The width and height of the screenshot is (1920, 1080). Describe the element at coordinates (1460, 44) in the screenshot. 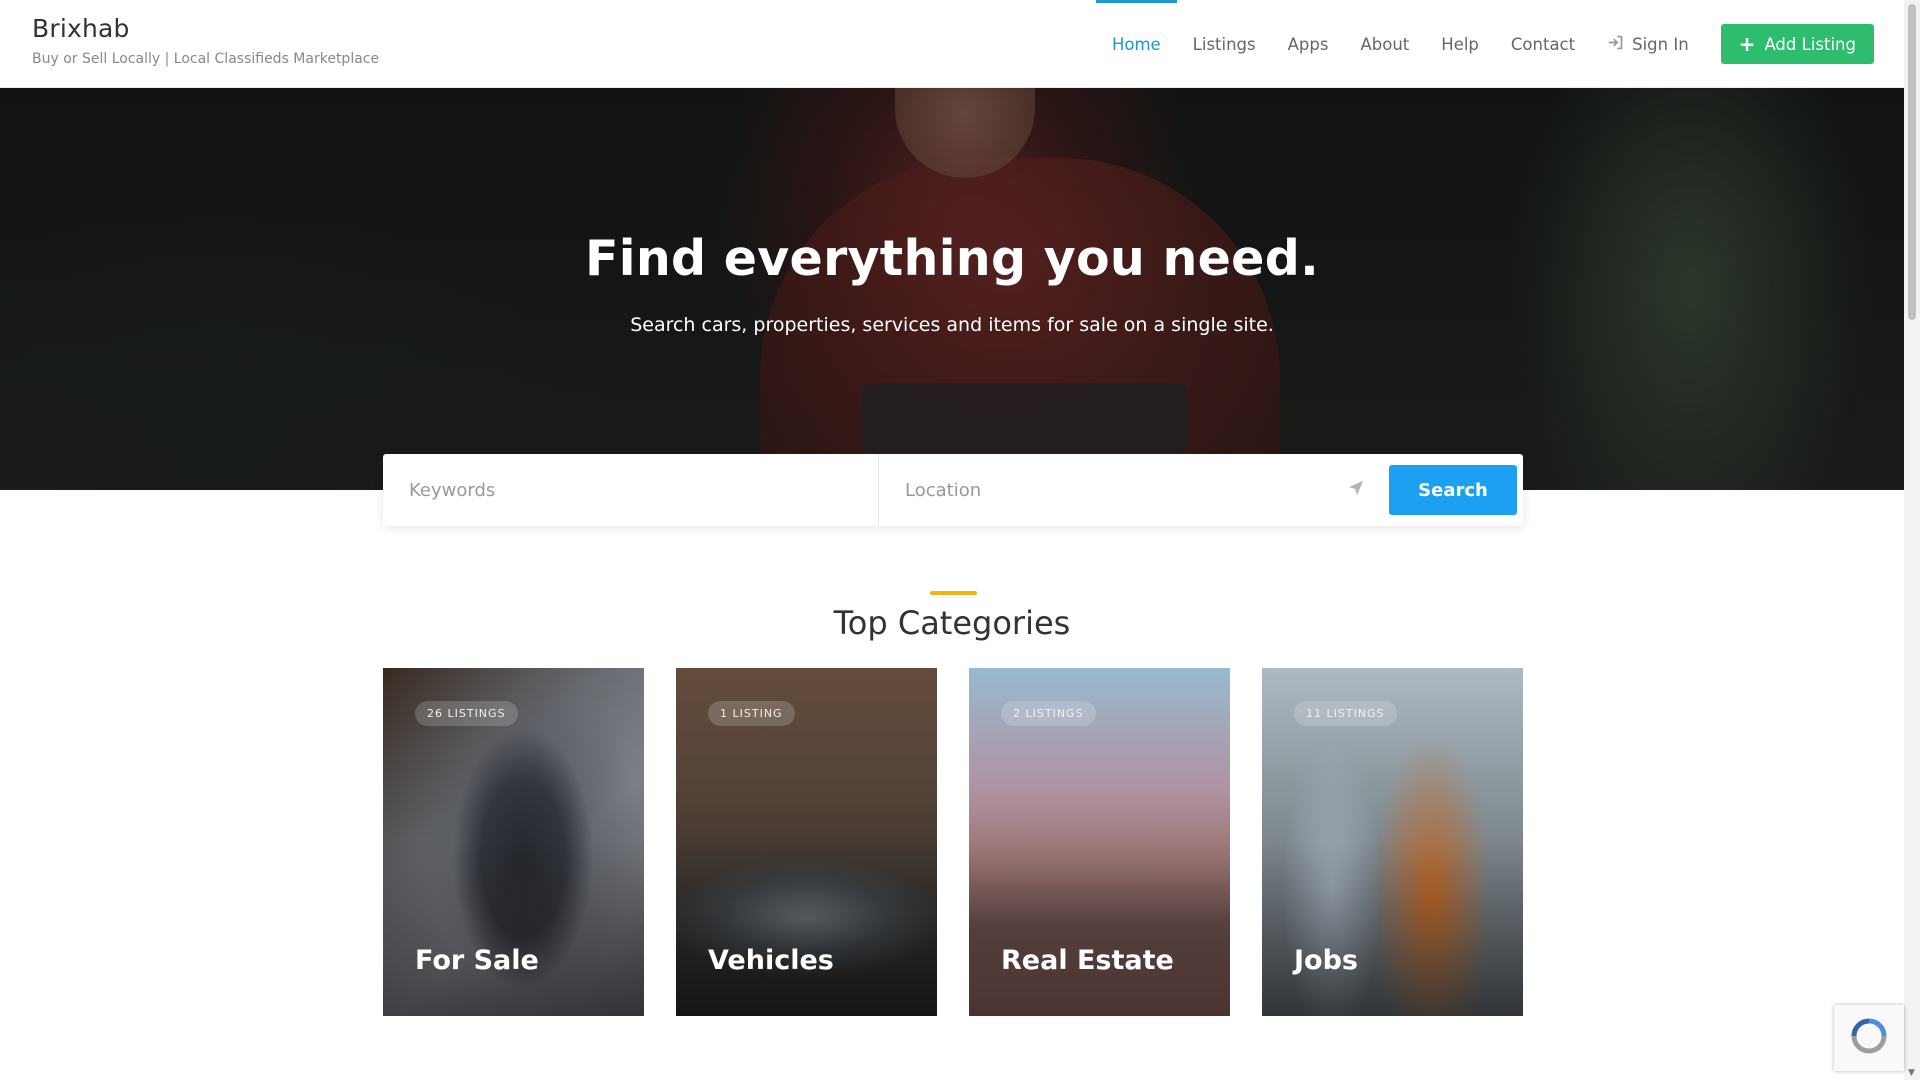

I see `nav-item-help: Help` at that location.